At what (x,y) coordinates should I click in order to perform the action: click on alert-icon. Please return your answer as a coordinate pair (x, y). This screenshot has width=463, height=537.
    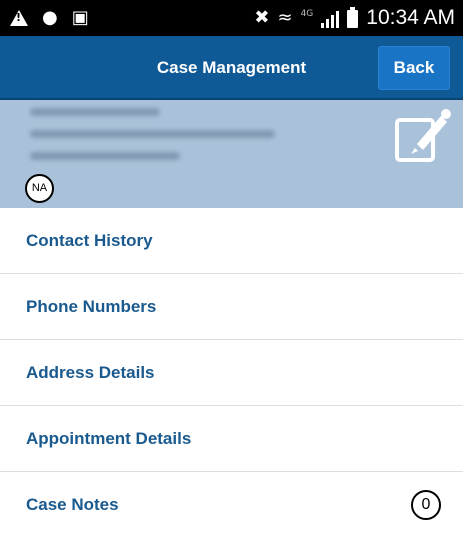
    Looking at the image, I should click on (19, 18).